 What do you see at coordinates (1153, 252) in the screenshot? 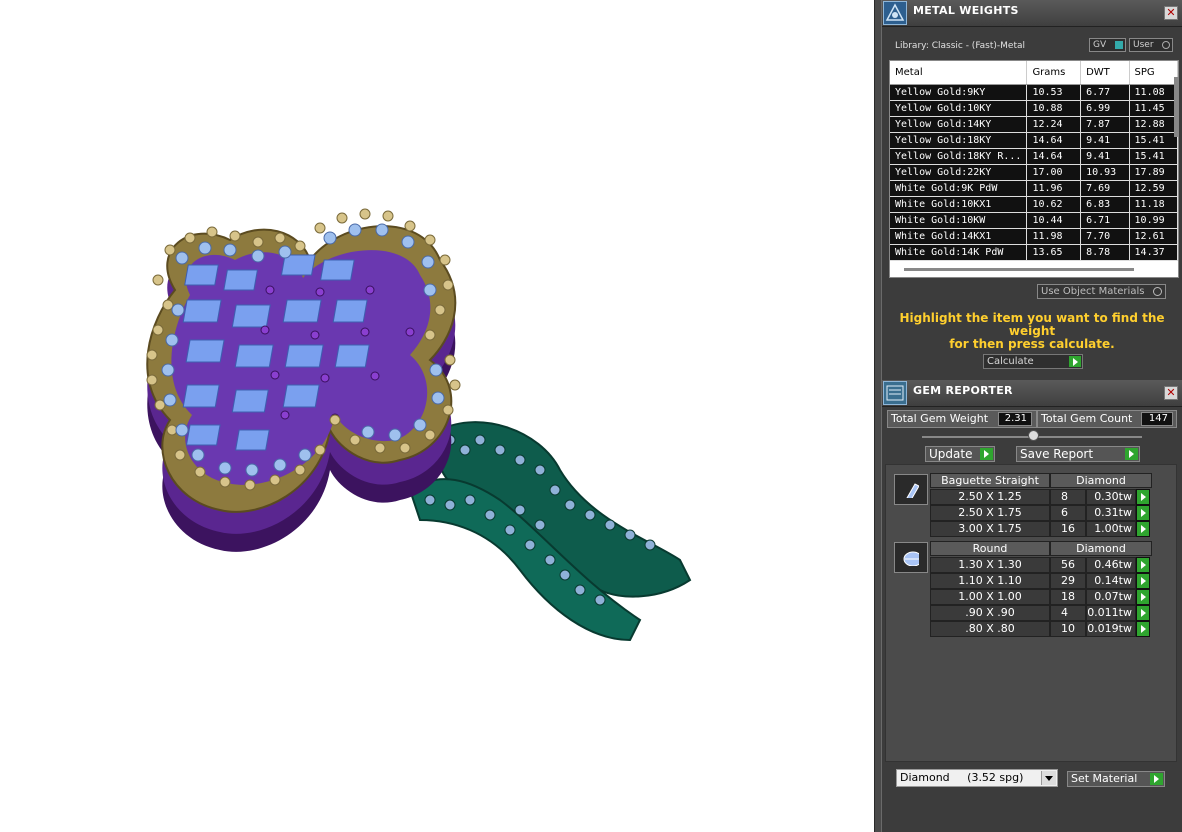
I see `spg-value: 14.37` at bounding box center [1153, 252].